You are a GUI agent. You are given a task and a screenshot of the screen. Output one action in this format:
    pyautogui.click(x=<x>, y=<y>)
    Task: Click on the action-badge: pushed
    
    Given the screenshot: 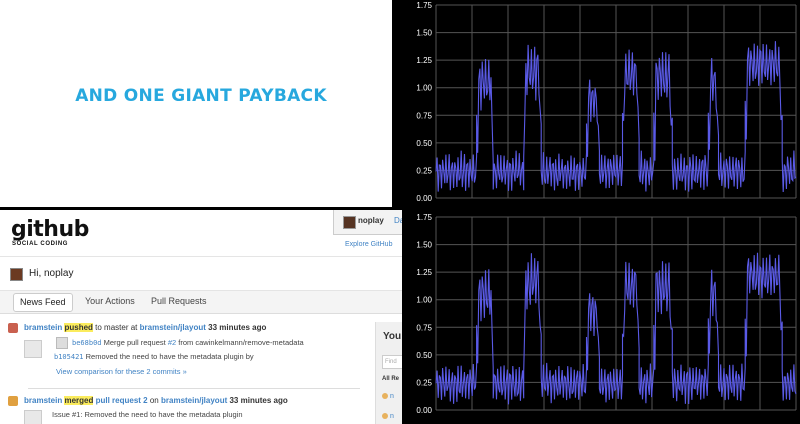 What is the action you would take?
    pyautogui.click(x=78, y=327)
    